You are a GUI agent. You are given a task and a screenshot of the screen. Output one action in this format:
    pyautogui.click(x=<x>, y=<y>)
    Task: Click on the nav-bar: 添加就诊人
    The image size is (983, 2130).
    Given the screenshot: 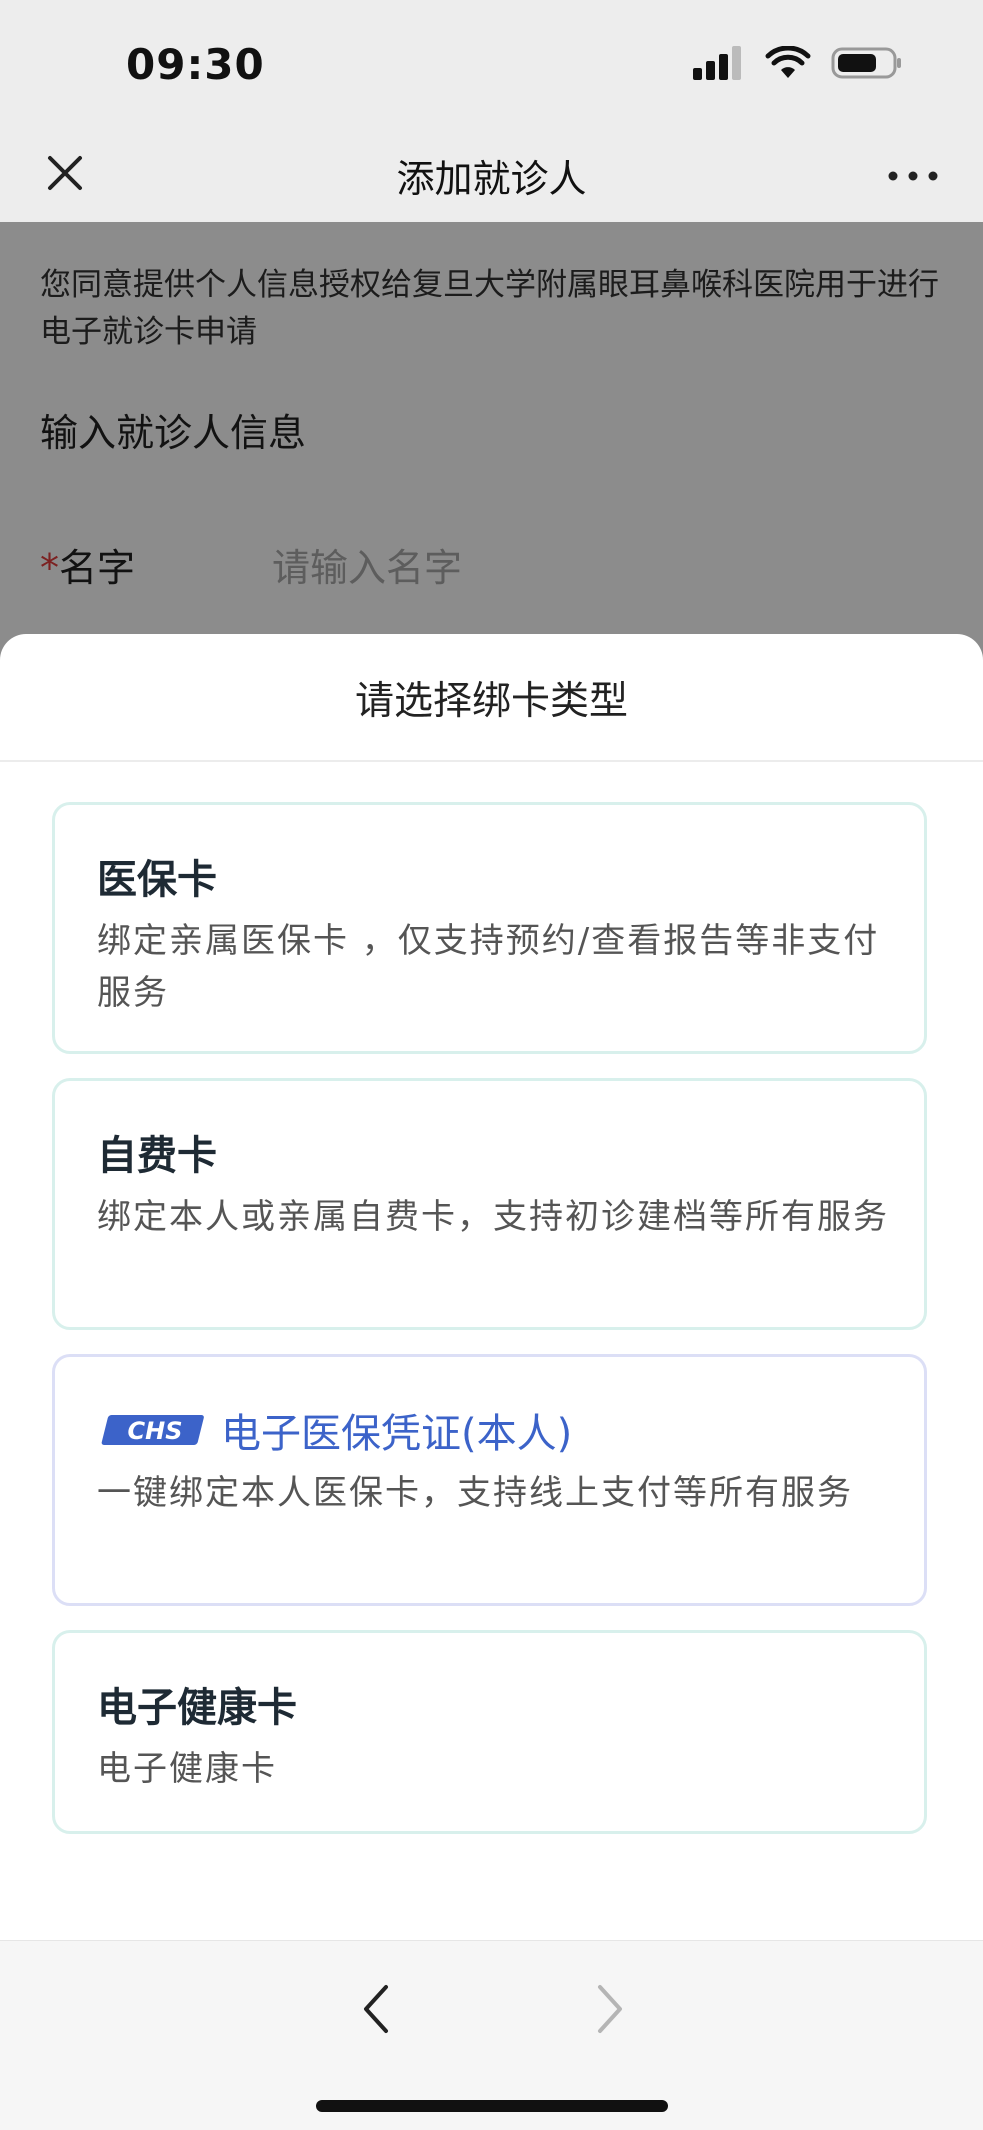 What is the action you would take?
    pyautogui.click(x=491, y=176)
    